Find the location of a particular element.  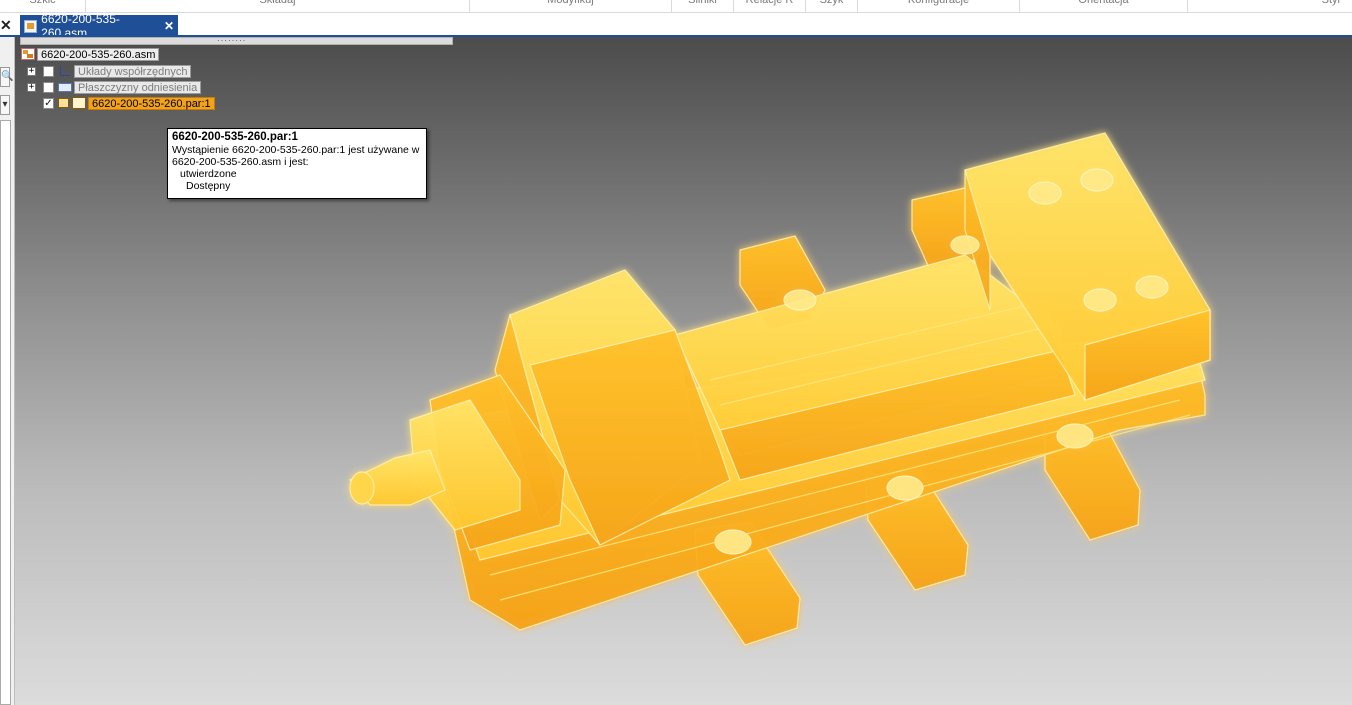

tree-root-row: 6620-200-535-260.asm is located at coordinates (90, 54).